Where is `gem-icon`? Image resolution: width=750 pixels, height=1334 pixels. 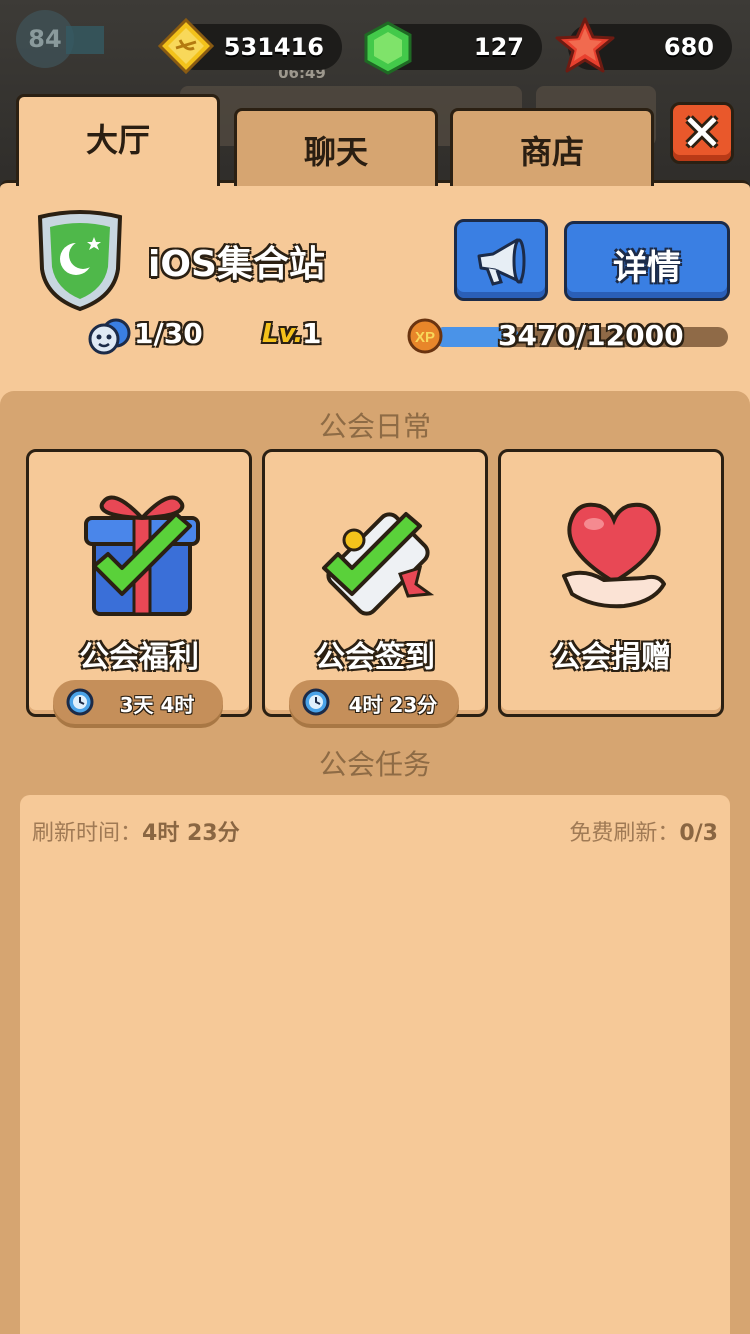
gem-icon is located at coordinates (388, 48).